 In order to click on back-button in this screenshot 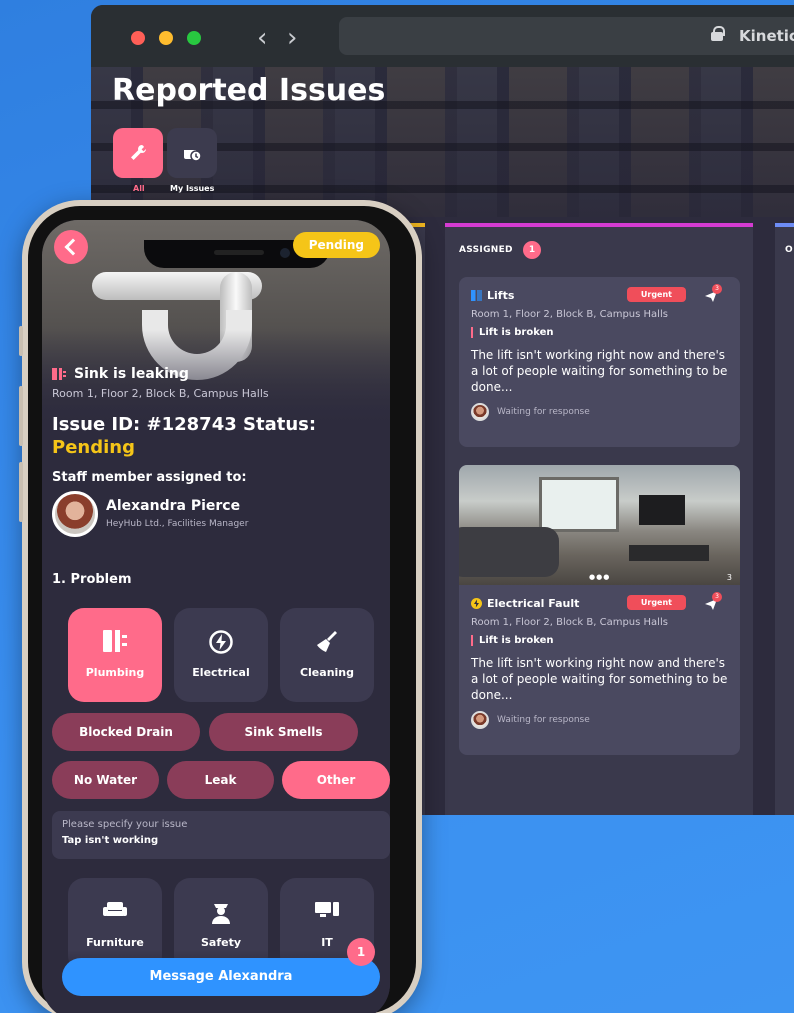, I will do `click(71, 247)`.